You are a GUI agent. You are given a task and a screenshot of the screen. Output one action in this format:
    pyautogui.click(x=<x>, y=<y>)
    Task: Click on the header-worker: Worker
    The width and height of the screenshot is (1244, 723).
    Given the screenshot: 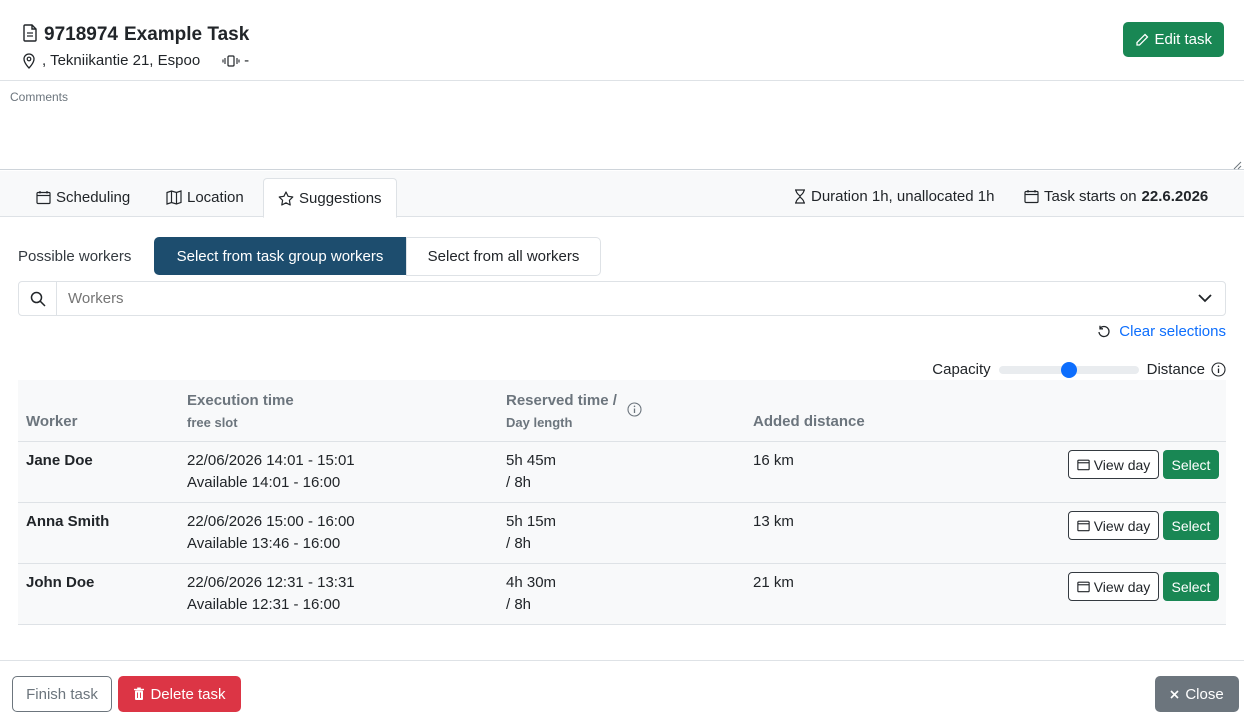 What is the action you would take?
    pyautogui.click(x=52, y=421)
    